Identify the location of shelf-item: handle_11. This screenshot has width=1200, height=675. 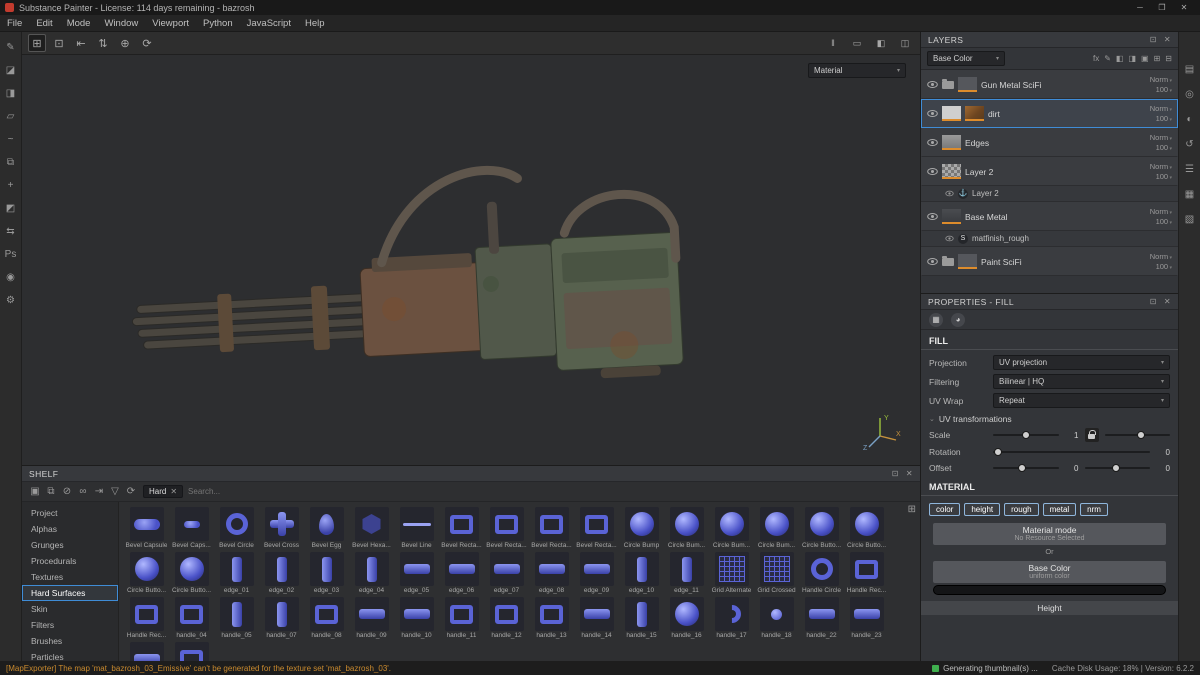
(461, 618).